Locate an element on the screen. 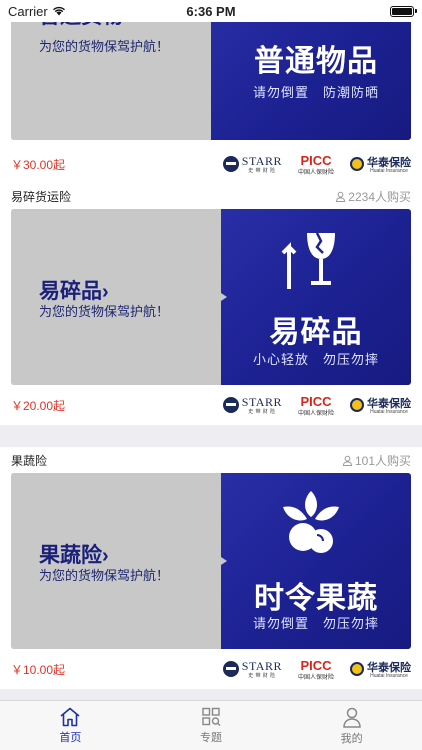 The image size is (422, 750). tab-profile: 我的 is located at coordinates (351, 725).